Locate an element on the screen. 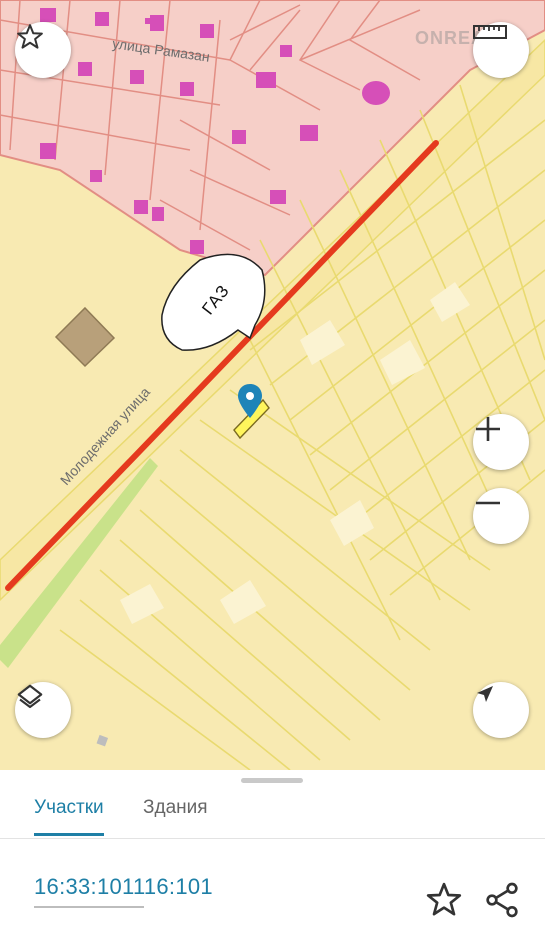 The image size is (545, 925). small-marker is located at coordinates (102, 740).